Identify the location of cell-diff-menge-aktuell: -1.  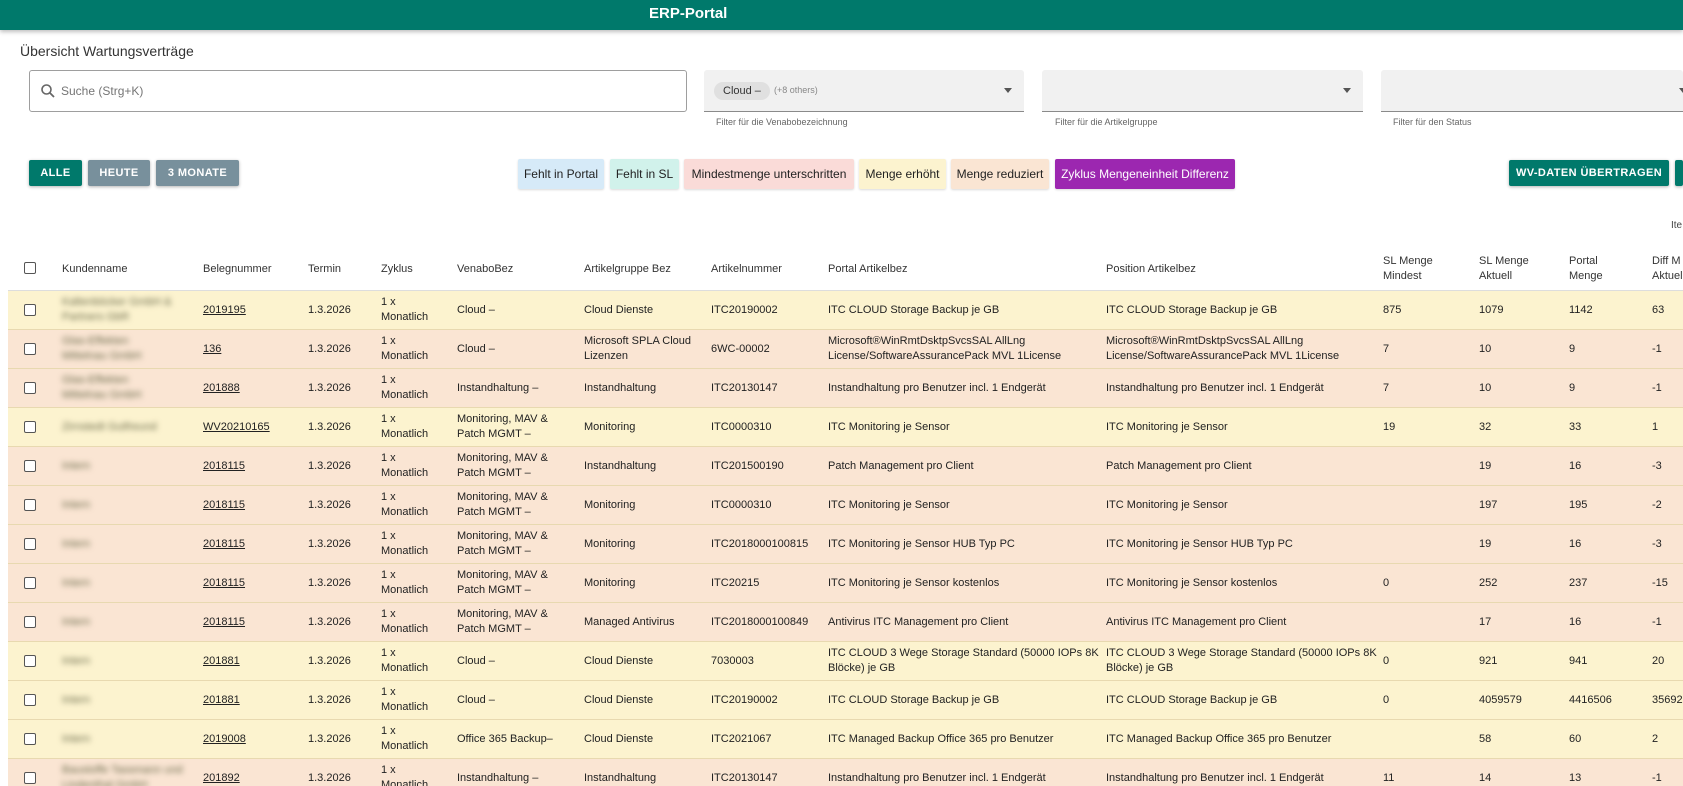
(1657, 349).